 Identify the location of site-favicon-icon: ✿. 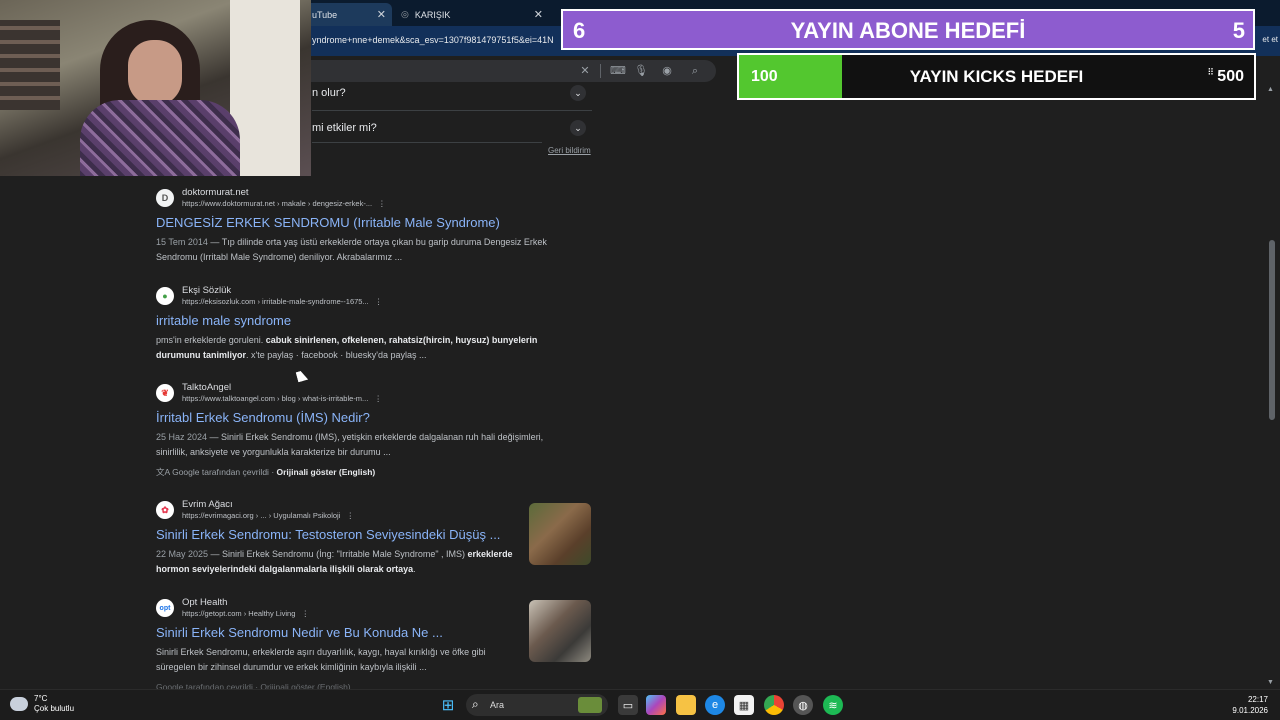
(165, 510).